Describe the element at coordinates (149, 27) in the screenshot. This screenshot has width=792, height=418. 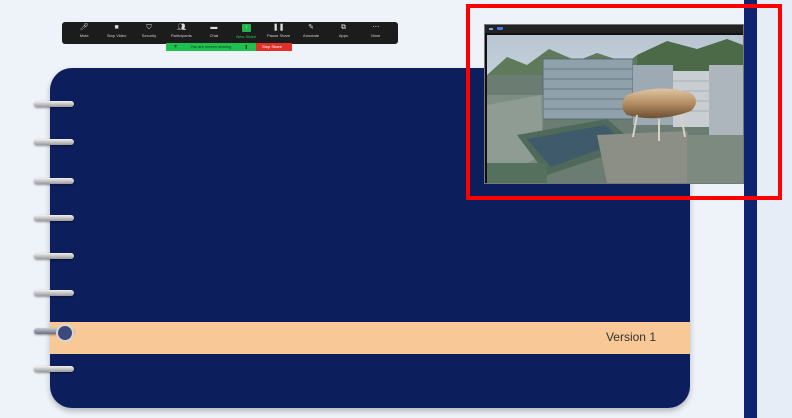
I see `shield-icon: ⛉` at that location.